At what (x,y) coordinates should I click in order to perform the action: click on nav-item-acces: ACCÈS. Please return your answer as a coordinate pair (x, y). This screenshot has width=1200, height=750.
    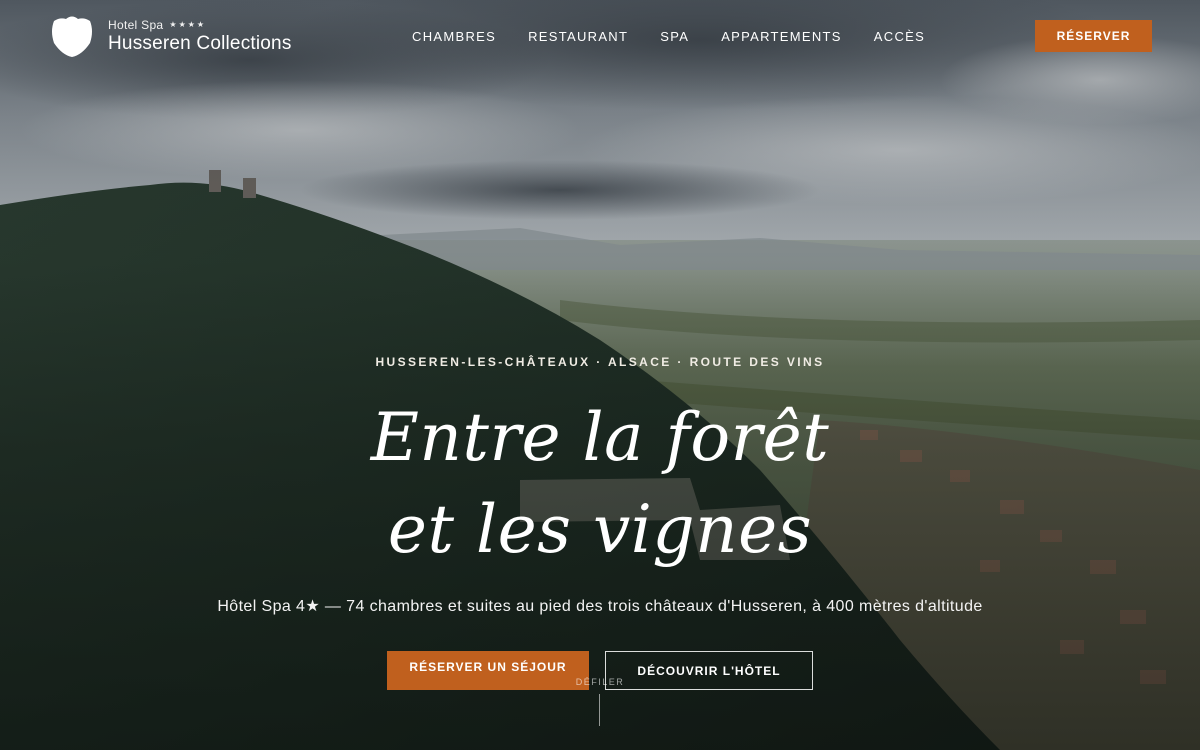
    Looking at the image, I should click on (899, 36).